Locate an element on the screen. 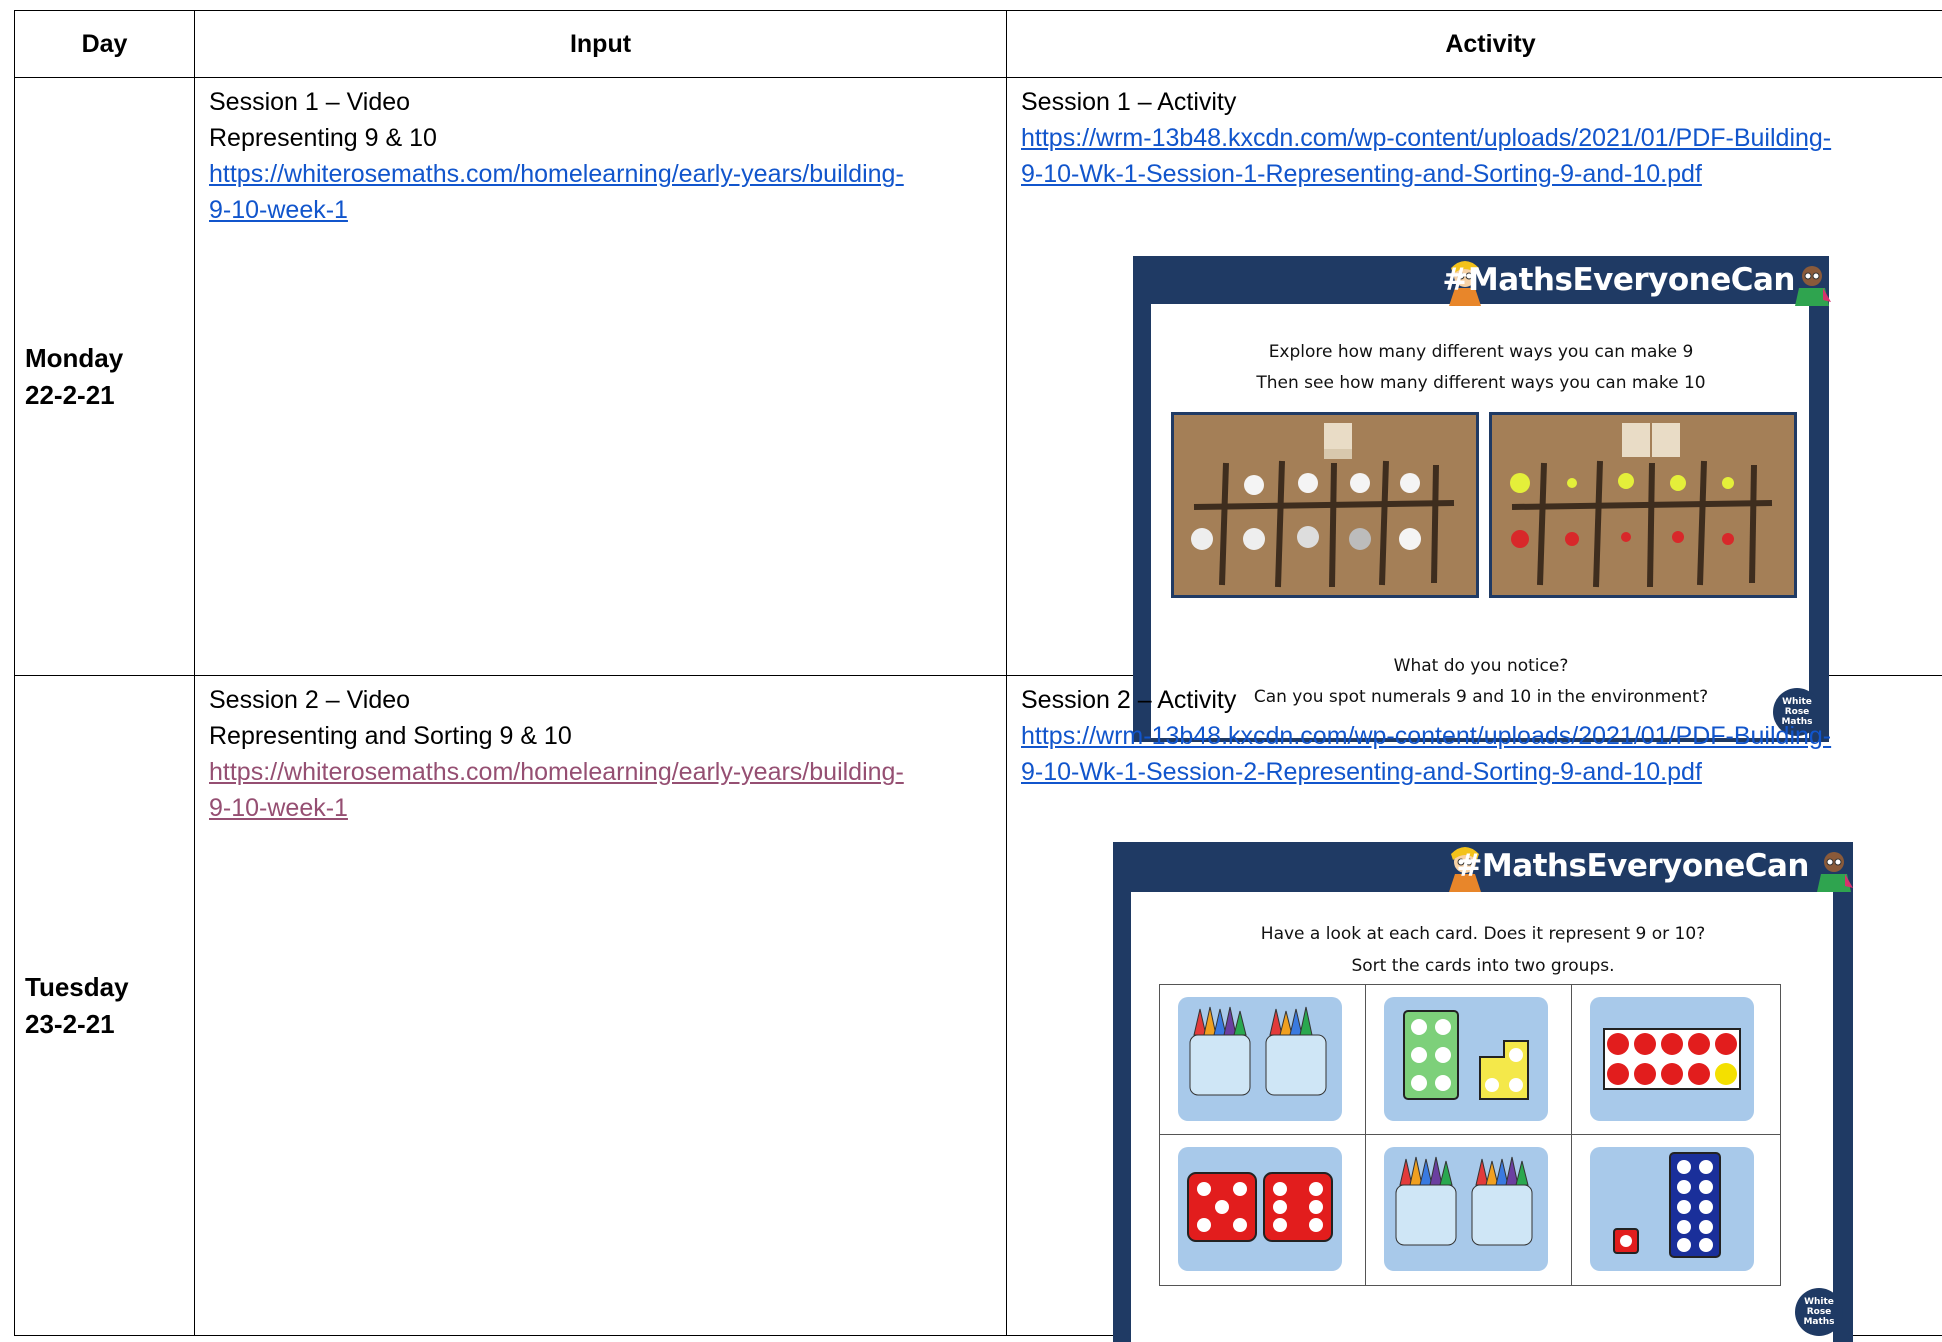  activity-label: Session 2 – Activity is located at coordinates (1481, 700).